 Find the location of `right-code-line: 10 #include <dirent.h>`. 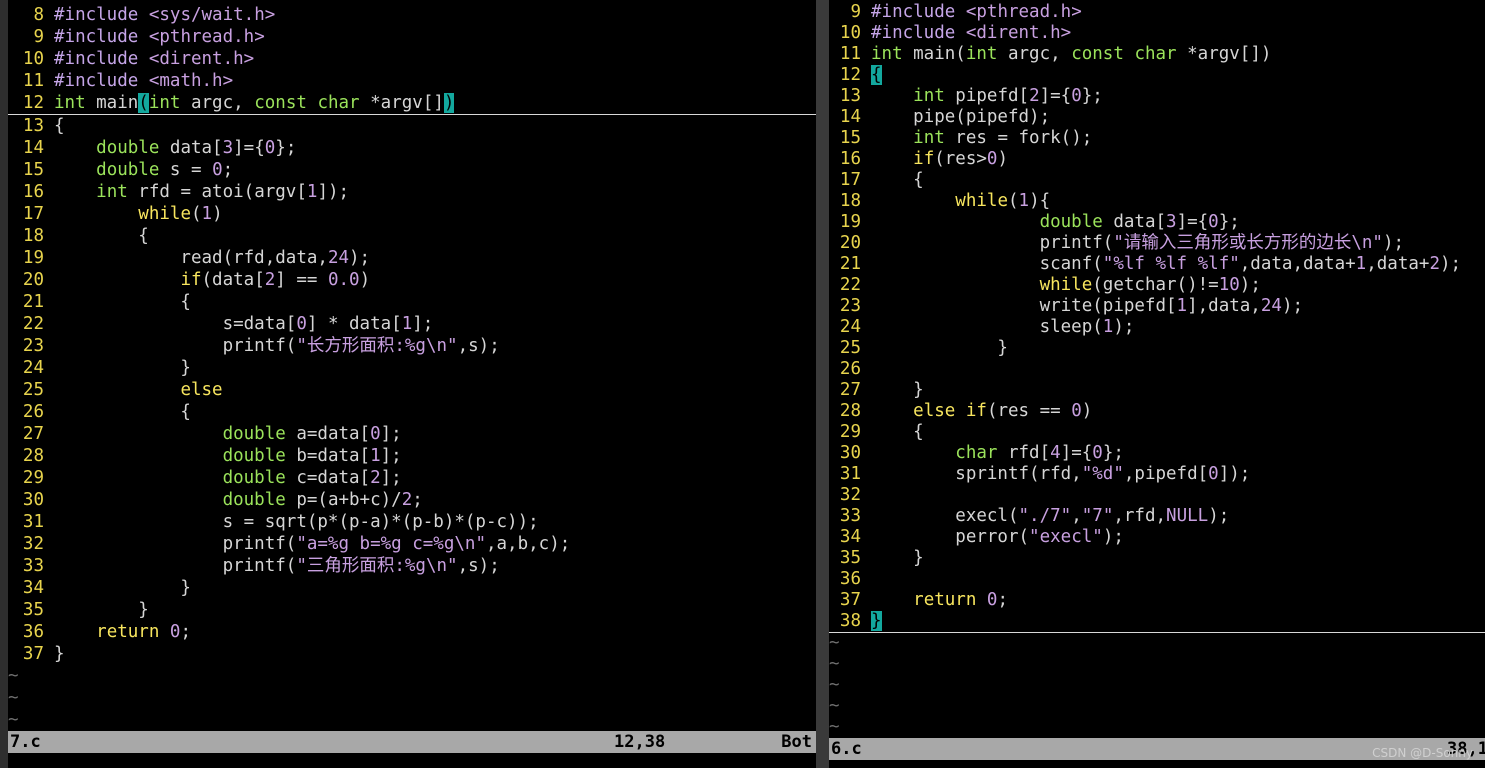

right-code-line: 10 #include <dirent.h> is located at coordinates (1157, 33).